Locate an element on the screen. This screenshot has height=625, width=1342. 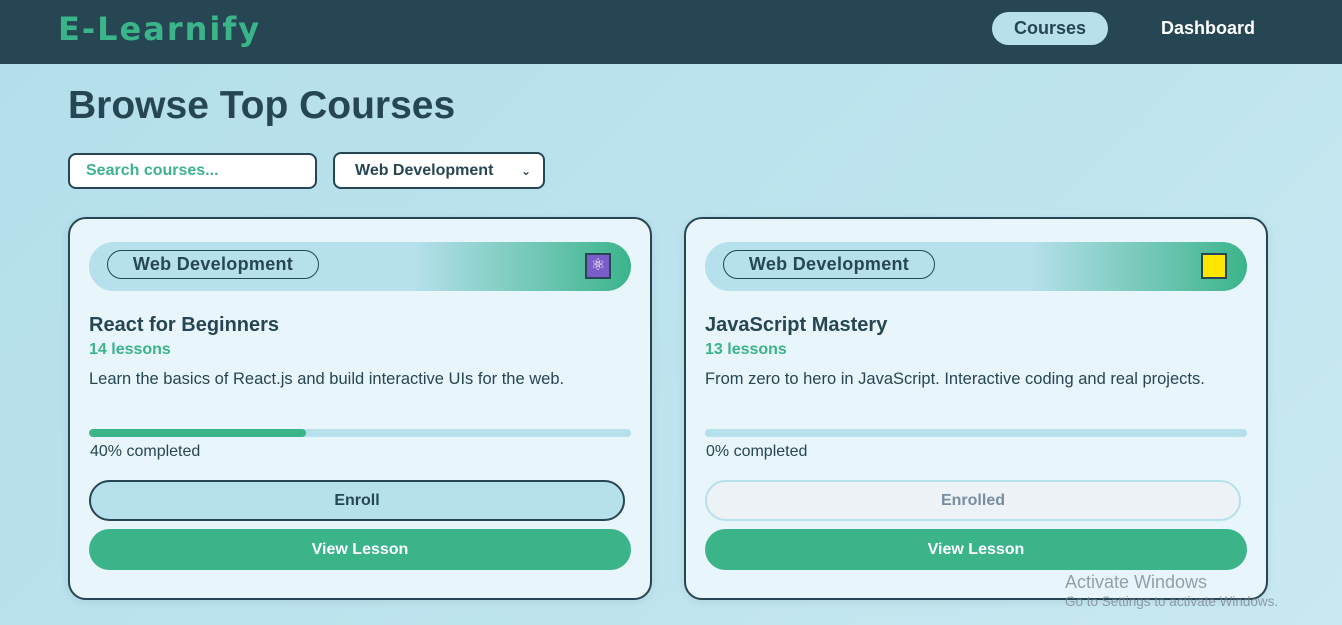
progress-text: 0% completed is located at coordinates (757, 451).